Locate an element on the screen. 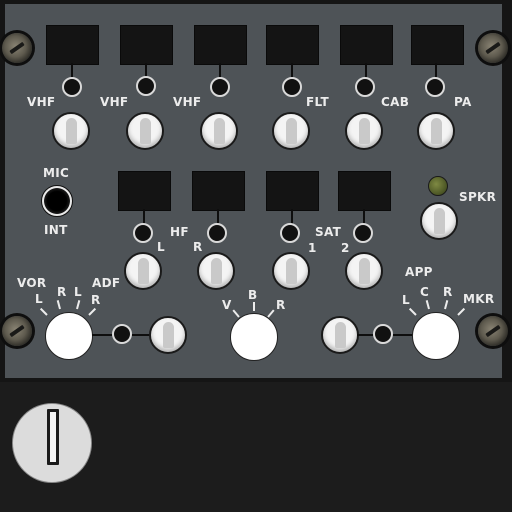 The height and width of the screenshot is (512, 512). vhf-2-display is located at coordinates (146, 45).